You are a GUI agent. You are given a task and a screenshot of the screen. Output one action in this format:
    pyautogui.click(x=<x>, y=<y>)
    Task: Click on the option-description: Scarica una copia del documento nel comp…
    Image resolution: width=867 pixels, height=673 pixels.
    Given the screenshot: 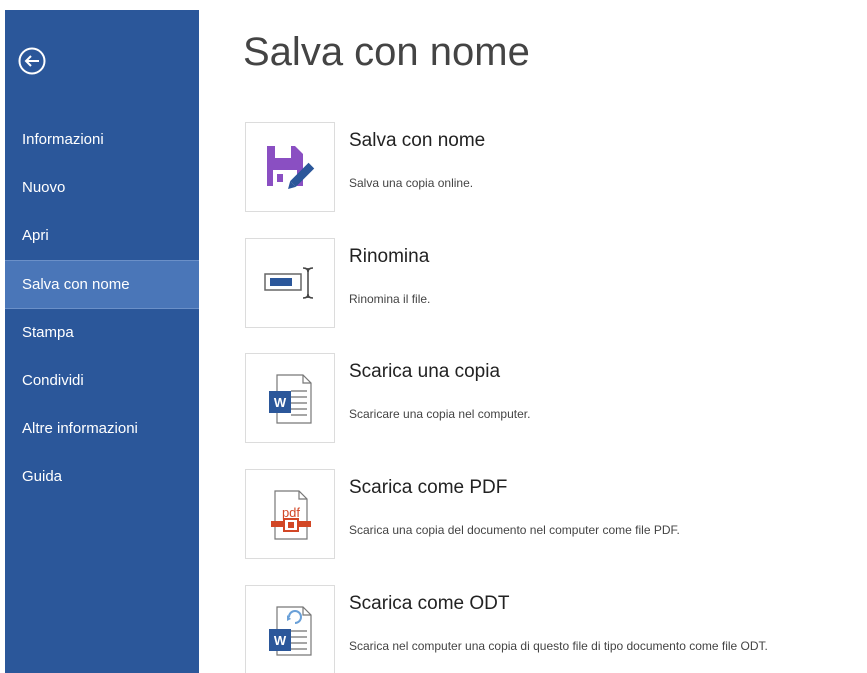 What is the action you would take?
    pyautogui.click(x=514, y=530)
    